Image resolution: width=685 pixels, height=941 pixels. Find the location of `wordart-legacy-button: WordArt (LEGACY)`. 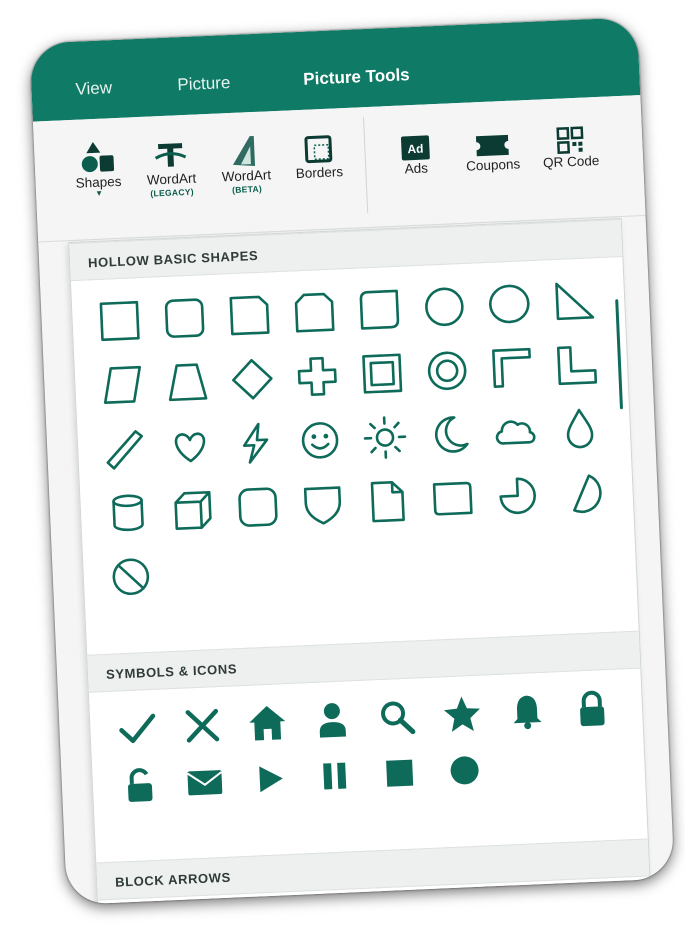

wordart-legacy-button: WordArt (LEGACY) is located at coordinates (171, 165).